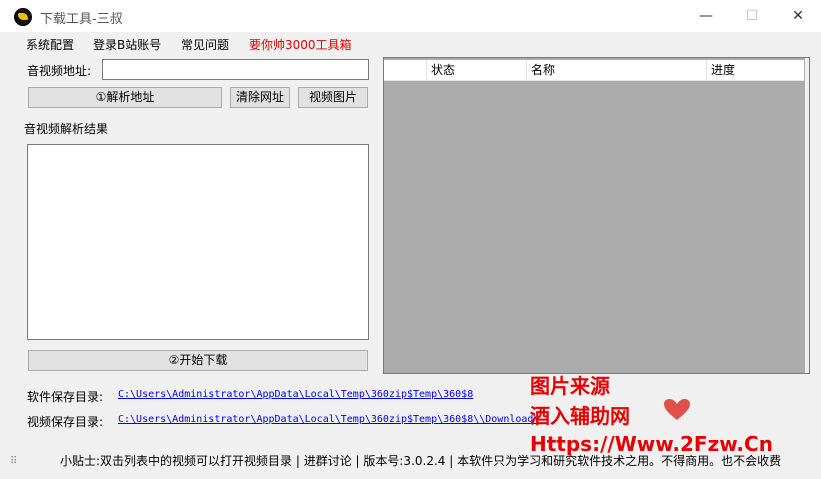  What do you see at coordinates (125, 97) in the screenshot?
I see `parse-button: ①解析地址` at bounding box center [125, 97].